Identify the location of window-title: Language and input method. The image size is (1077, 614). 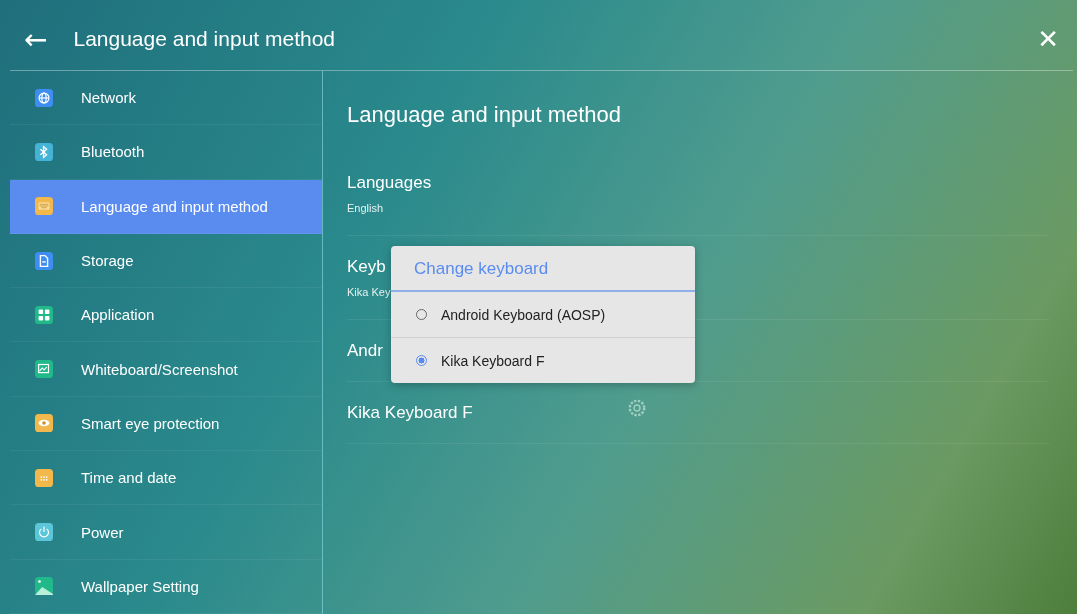
(204, 39).